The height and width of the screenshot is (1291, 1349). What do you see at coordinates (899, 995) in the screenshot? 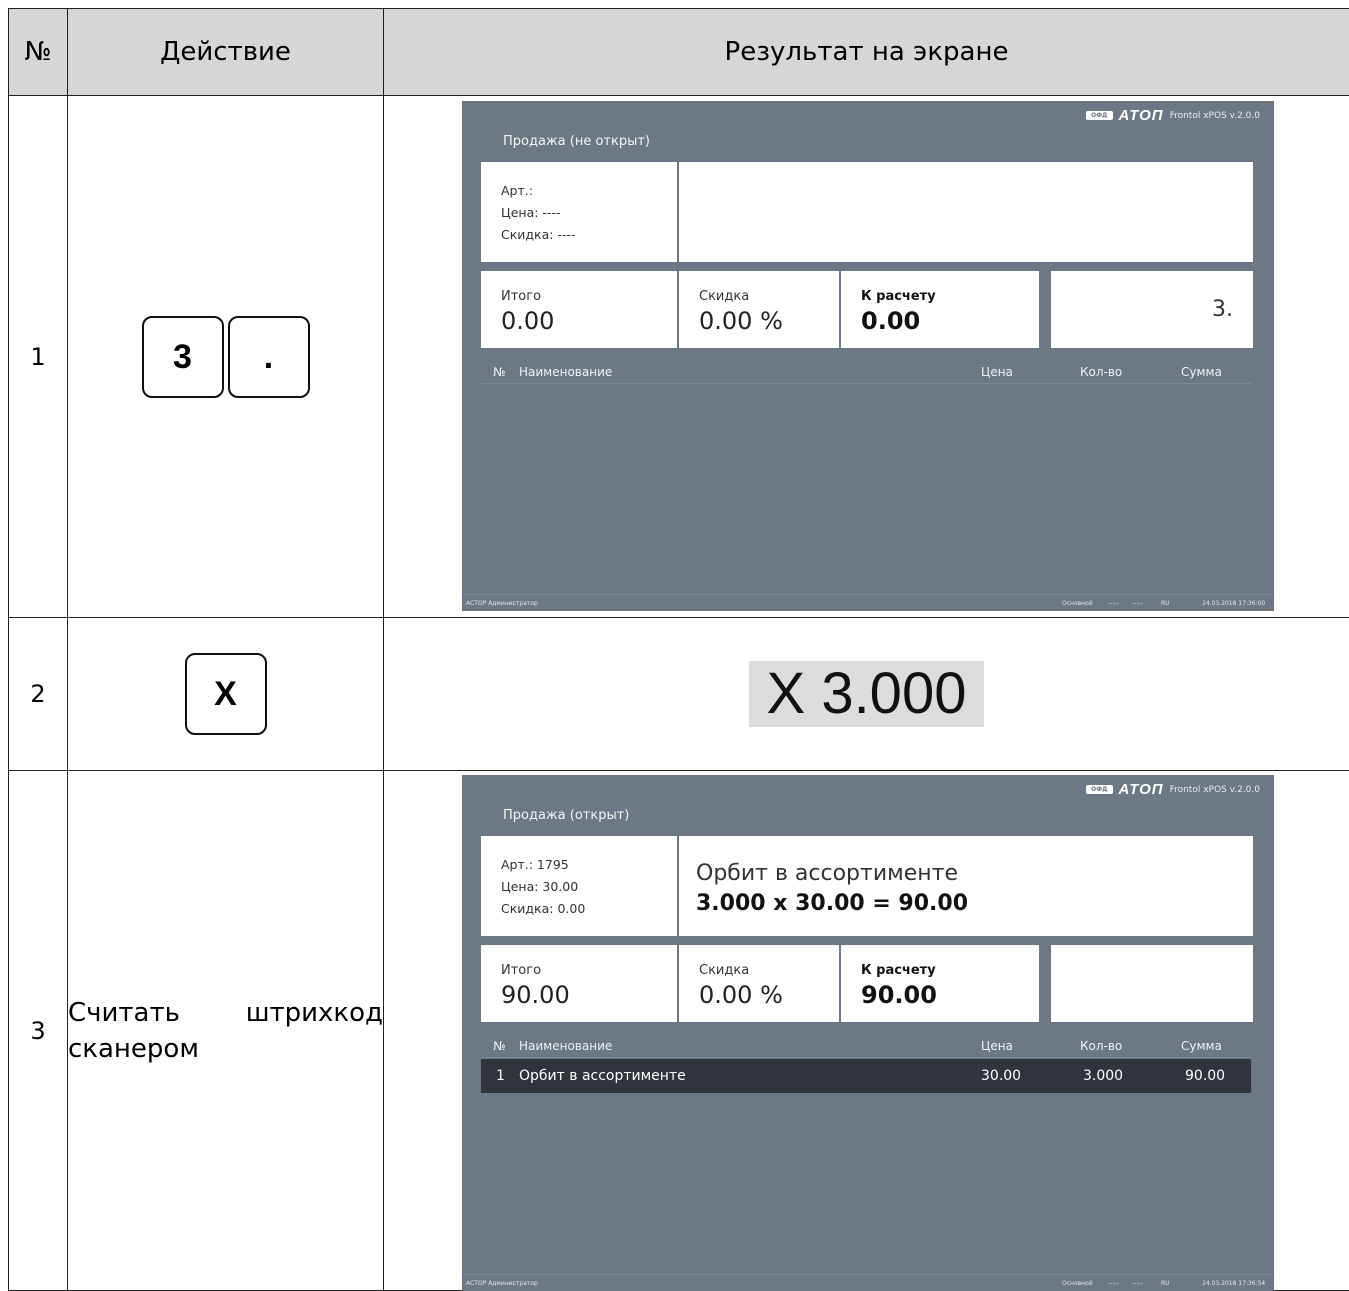
I see `payment-value: 90.00` at bounding box center [899, 995].